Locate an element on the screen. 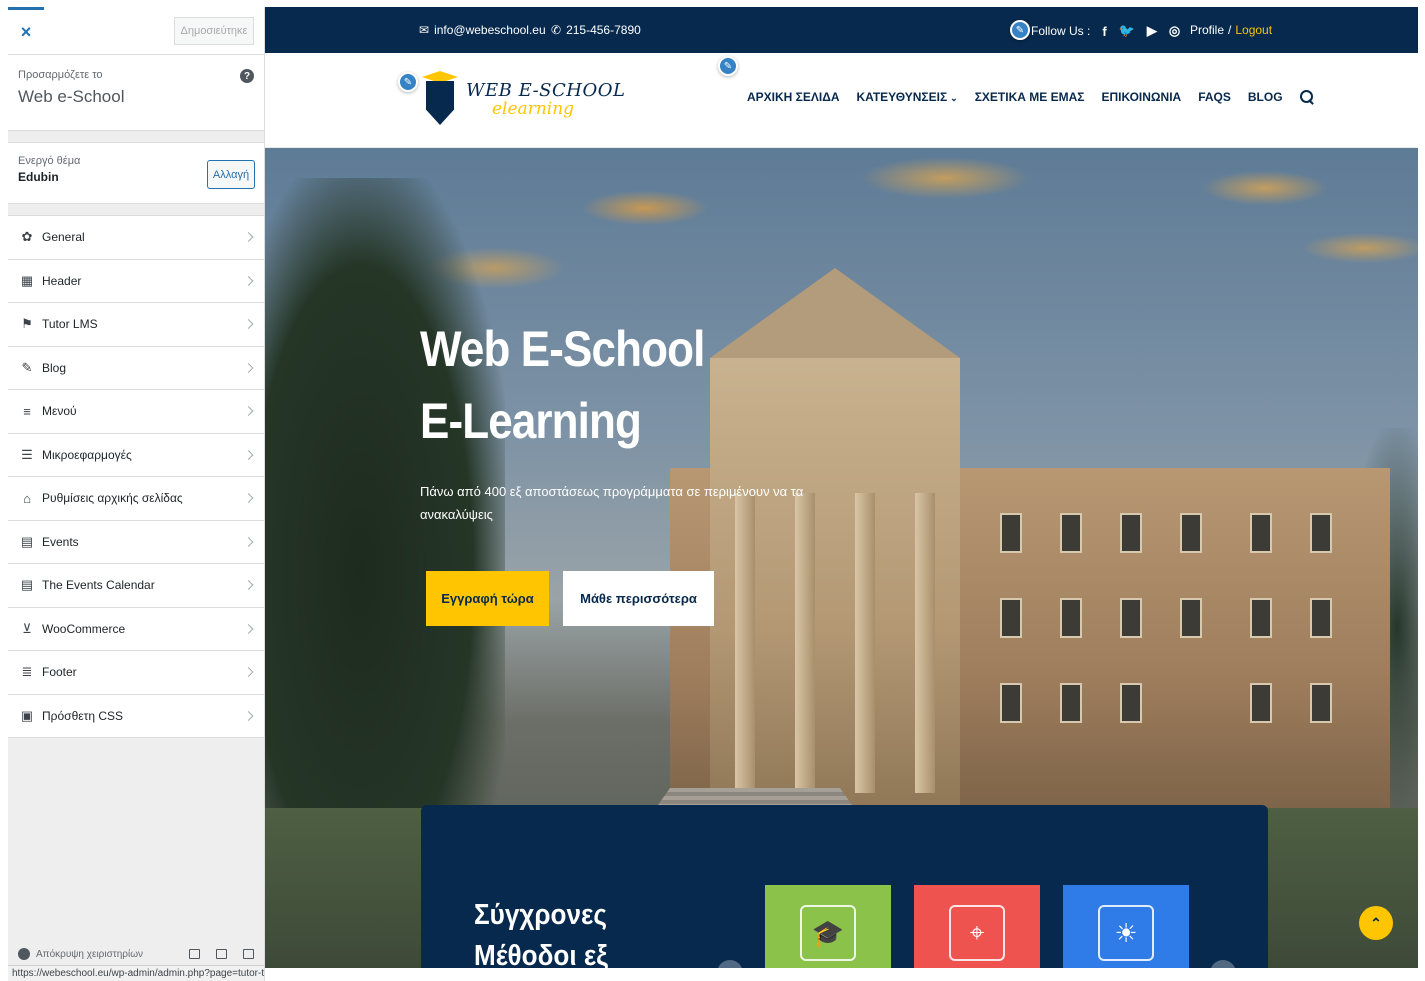 This screenshot has width=1425, height=981. nav-faqs: FAQS is located at coordinates (1214, 97).